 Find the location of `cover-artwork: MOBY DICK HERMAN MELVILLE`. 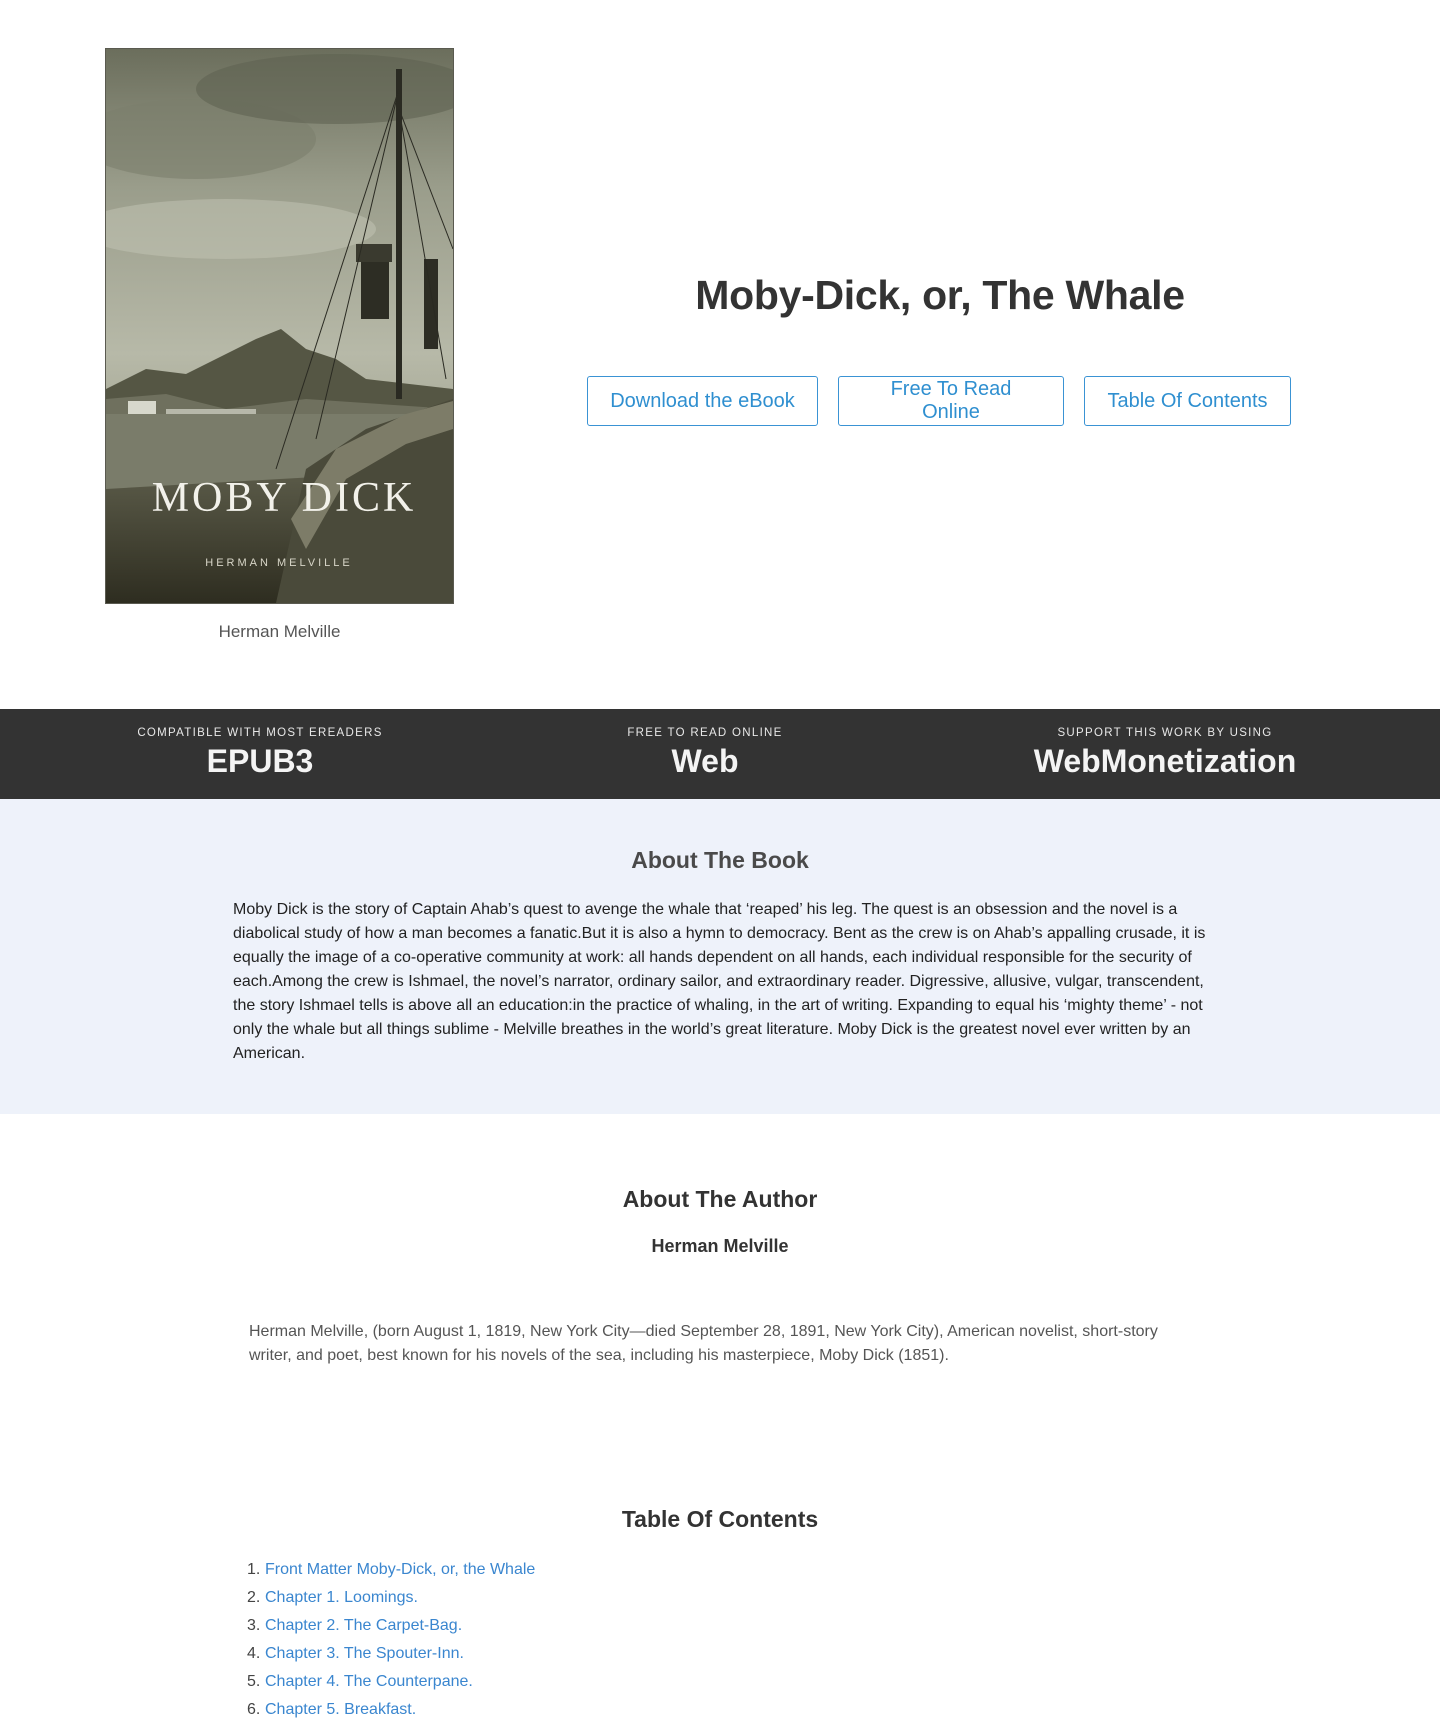

cover-artwork: MOBY DICK HERMAN MELVILLE is located at coordinates (279, 326).